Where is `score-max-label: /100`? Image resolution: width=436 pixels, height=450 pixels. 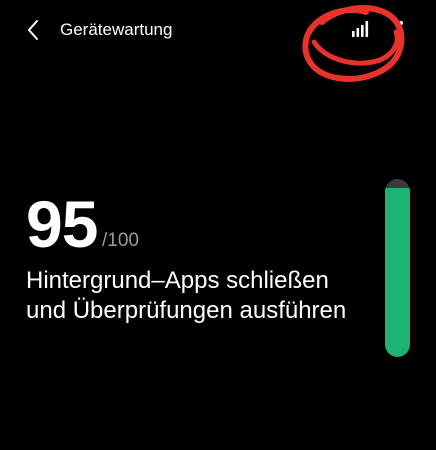
score-max-label: /100 is located at coordinates (120, 240).